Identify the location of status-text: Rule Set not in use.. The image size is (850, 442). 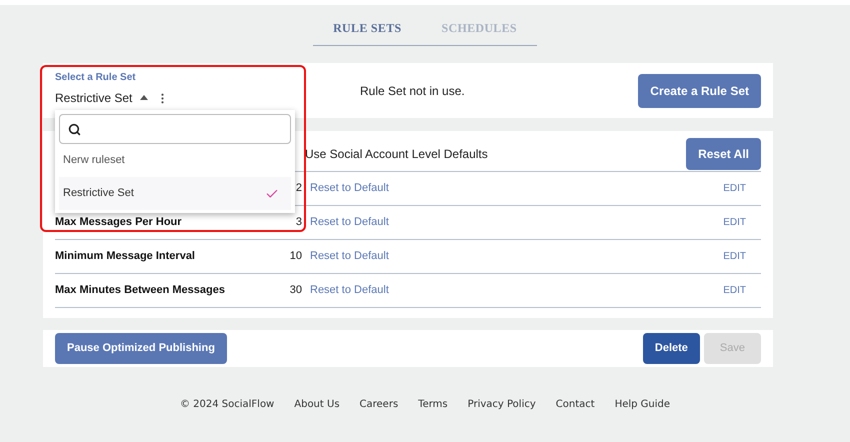
(412, 91).